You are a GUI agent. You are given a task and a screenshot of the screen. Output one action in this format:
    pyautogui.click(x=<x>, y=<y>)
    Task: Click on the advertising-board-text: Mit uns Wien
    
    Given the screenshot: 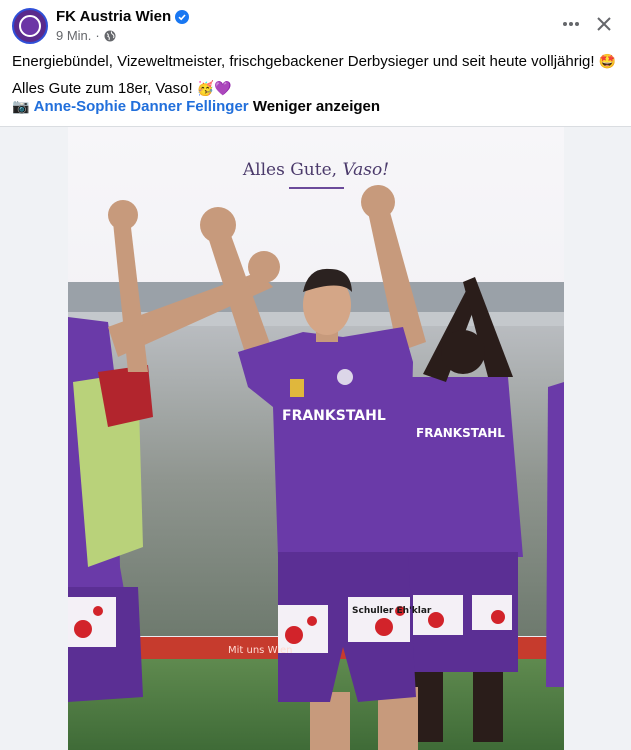 What is the action you would take?
    pyautogui.click(x=260, y=650)
    